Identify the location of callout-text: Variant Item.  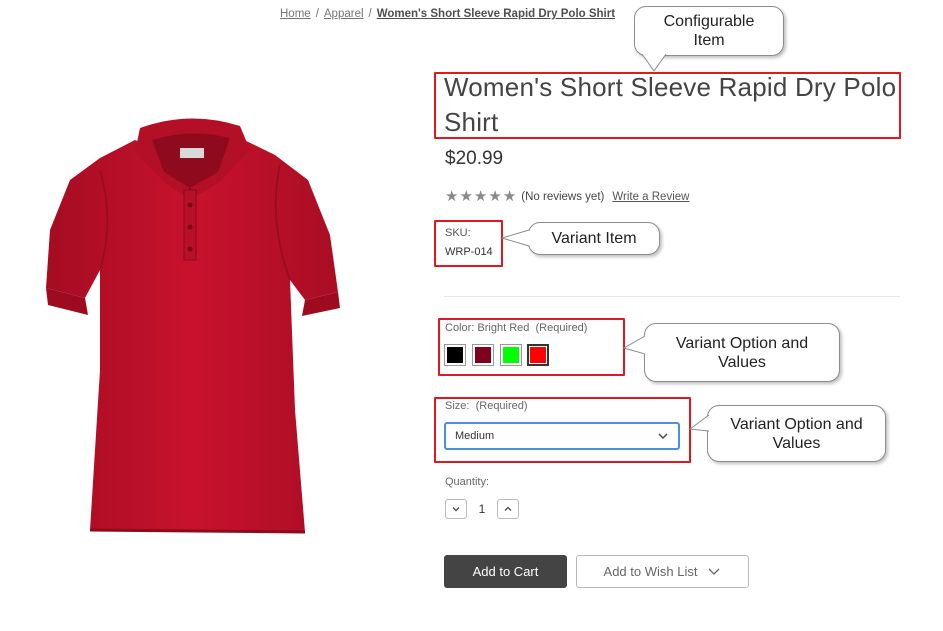
(594, 238).